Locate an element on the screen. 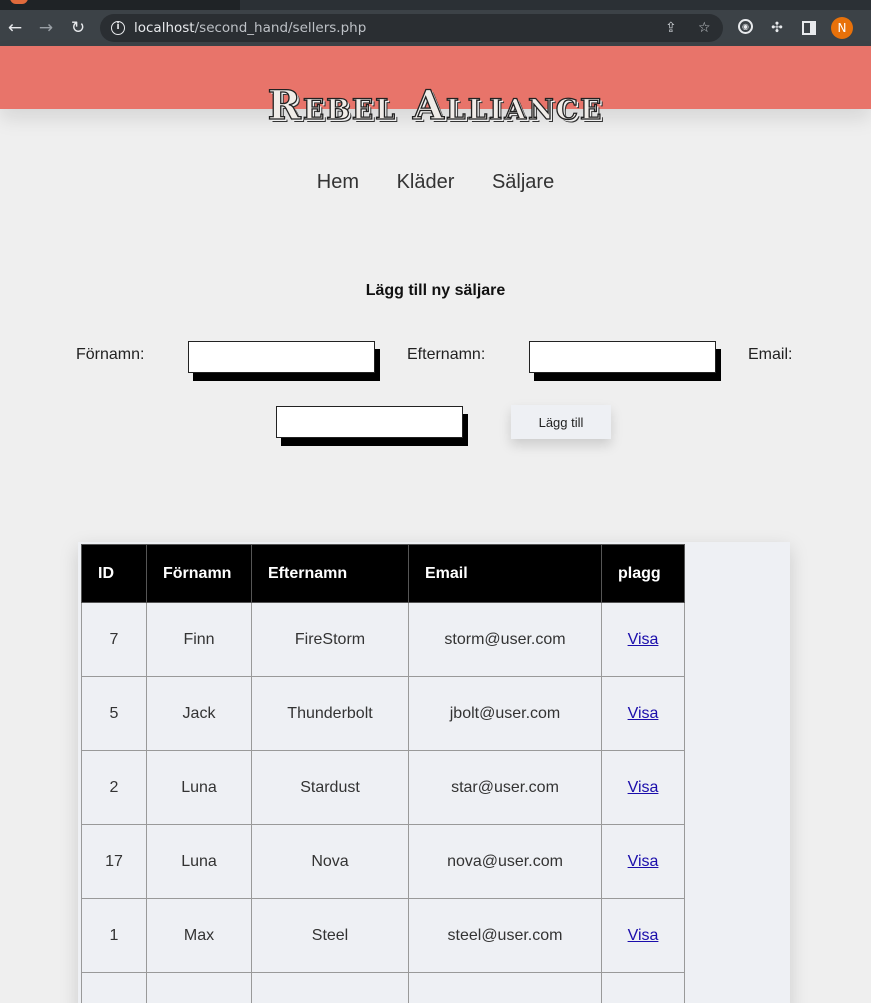  cell-link is located at coordinates (643, 987).